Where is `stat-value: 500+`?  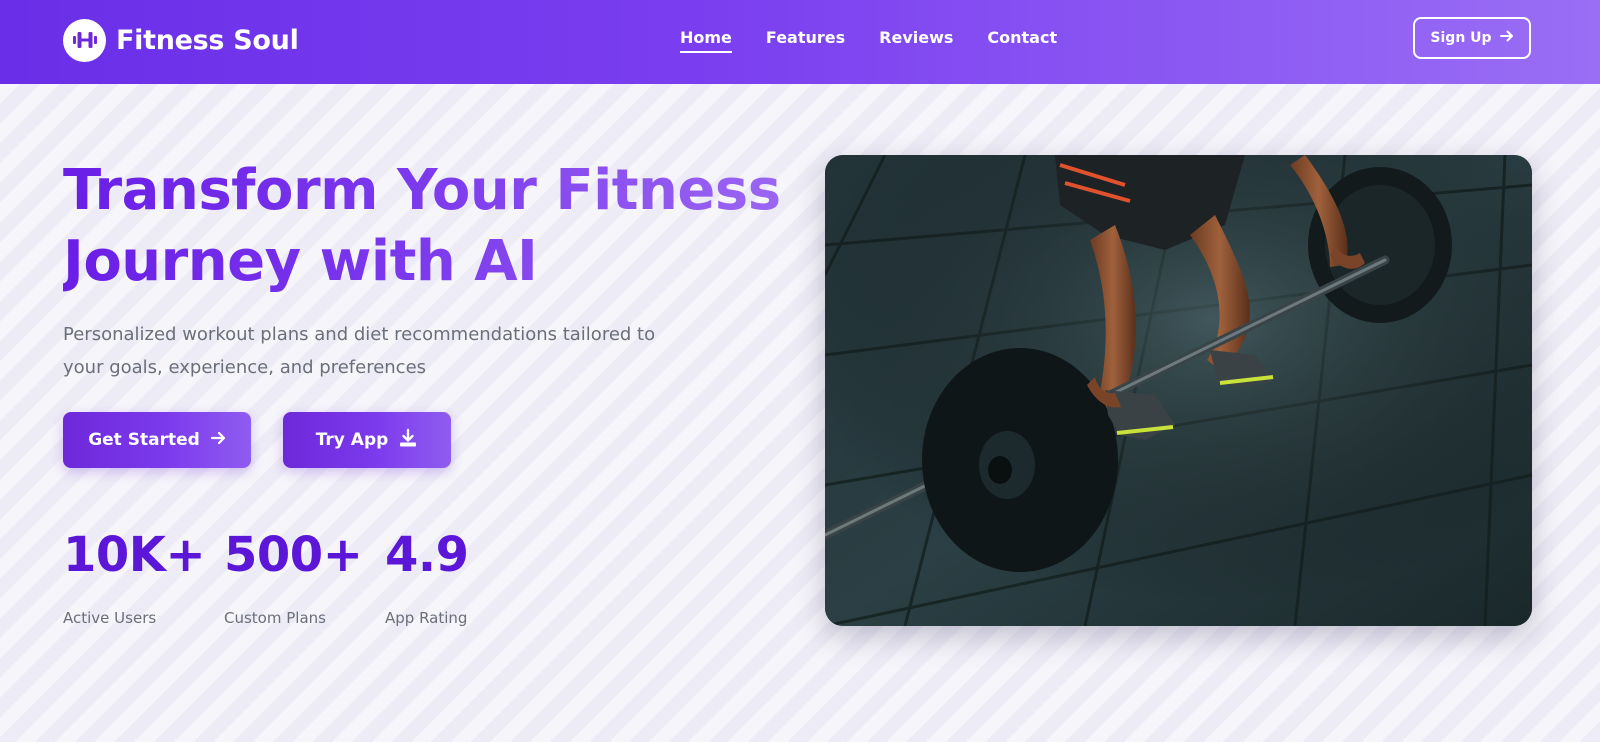 stat-value: 500+ is located at coordinates (293, 555).